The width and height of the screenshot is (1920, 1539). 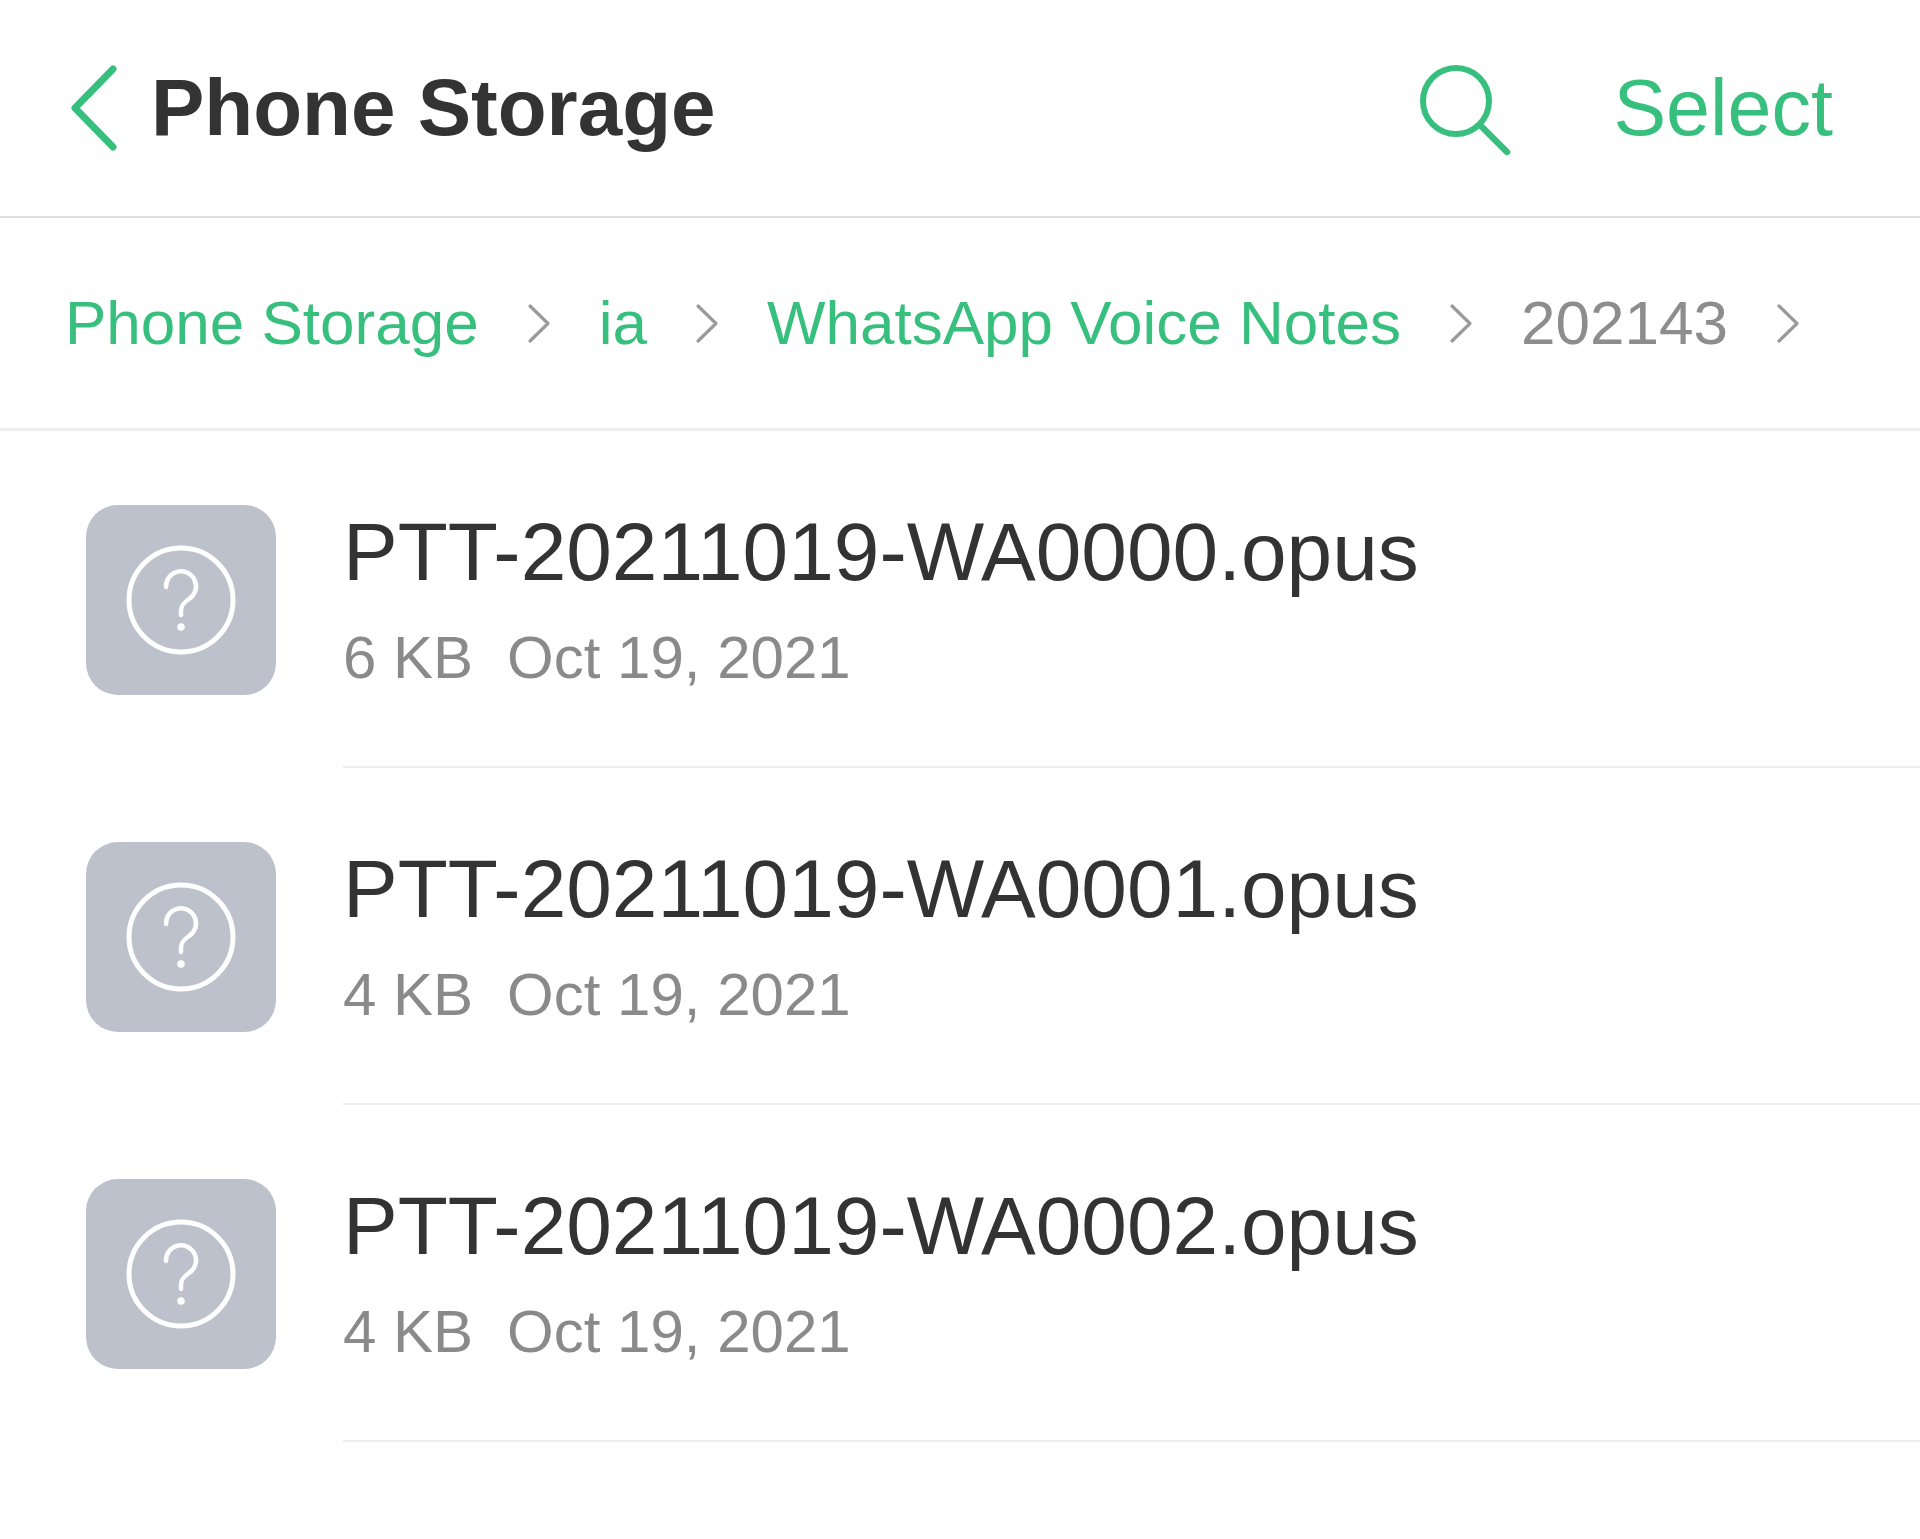 I want to click on page-title: Phone Storage, so click(x=433, y=108).